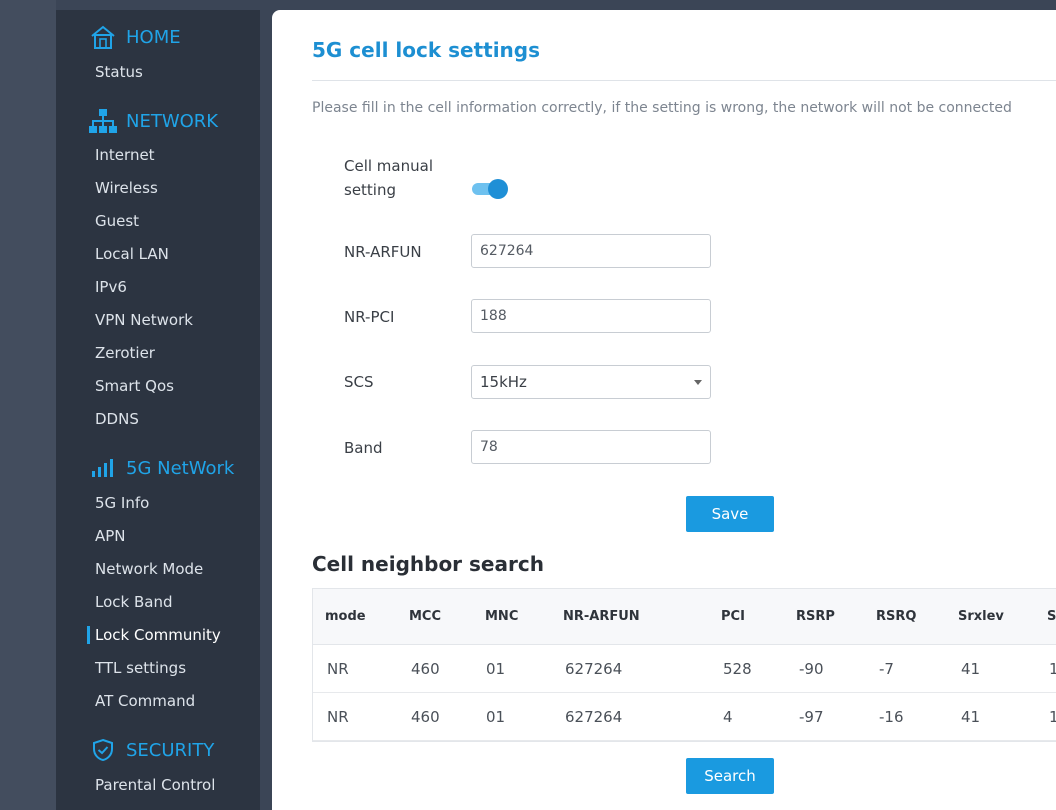 The height and width of the screenshot is (810, 1056). Describe the element at coordinates (126, 188) in the screenshot. I see `sidebar-item-wireless: Wireless` at that location.